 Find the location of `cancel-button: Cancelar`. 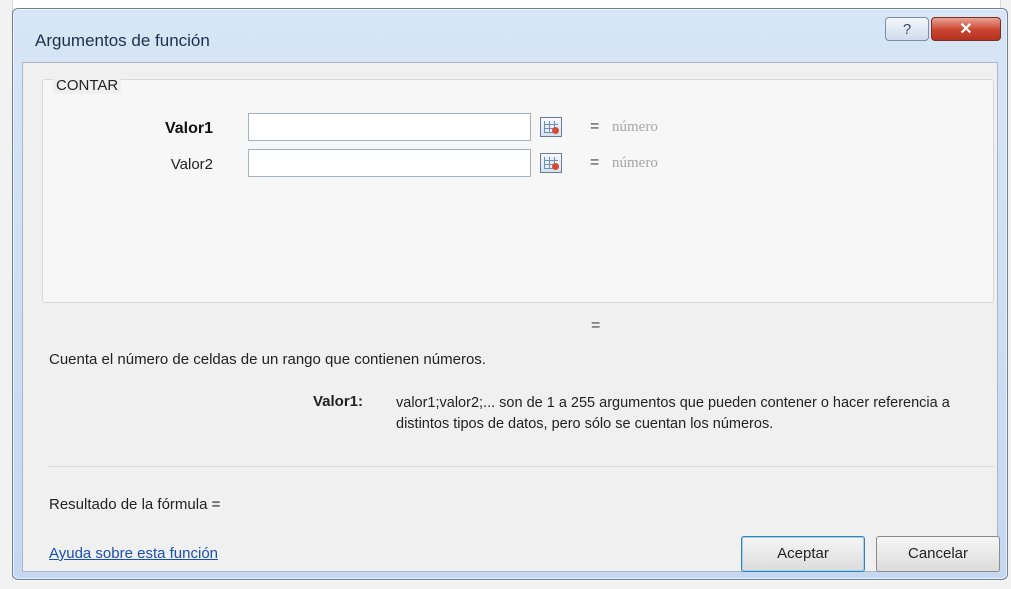

cancel-button: Cancelar is located at coordinates (938, 554).